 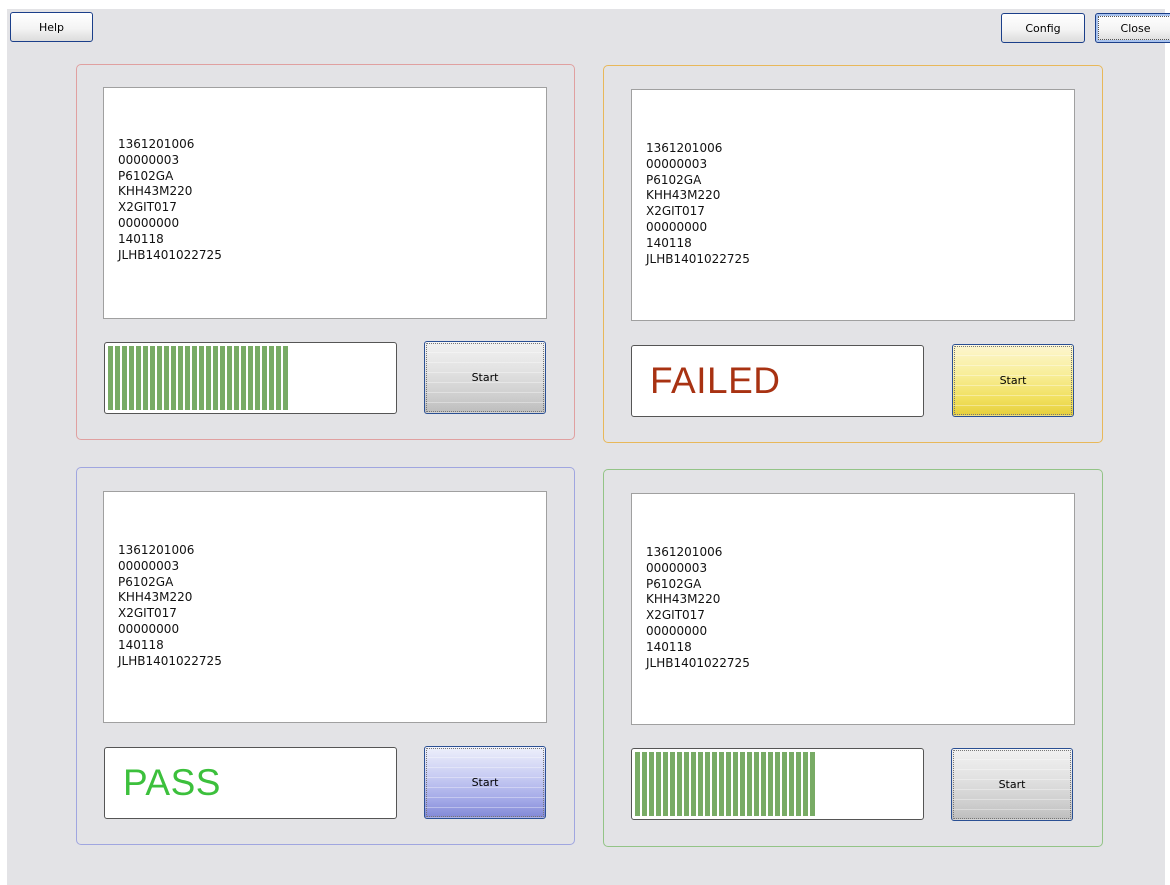 I want to click on config-button: Config, so click(x=1043, y=28).